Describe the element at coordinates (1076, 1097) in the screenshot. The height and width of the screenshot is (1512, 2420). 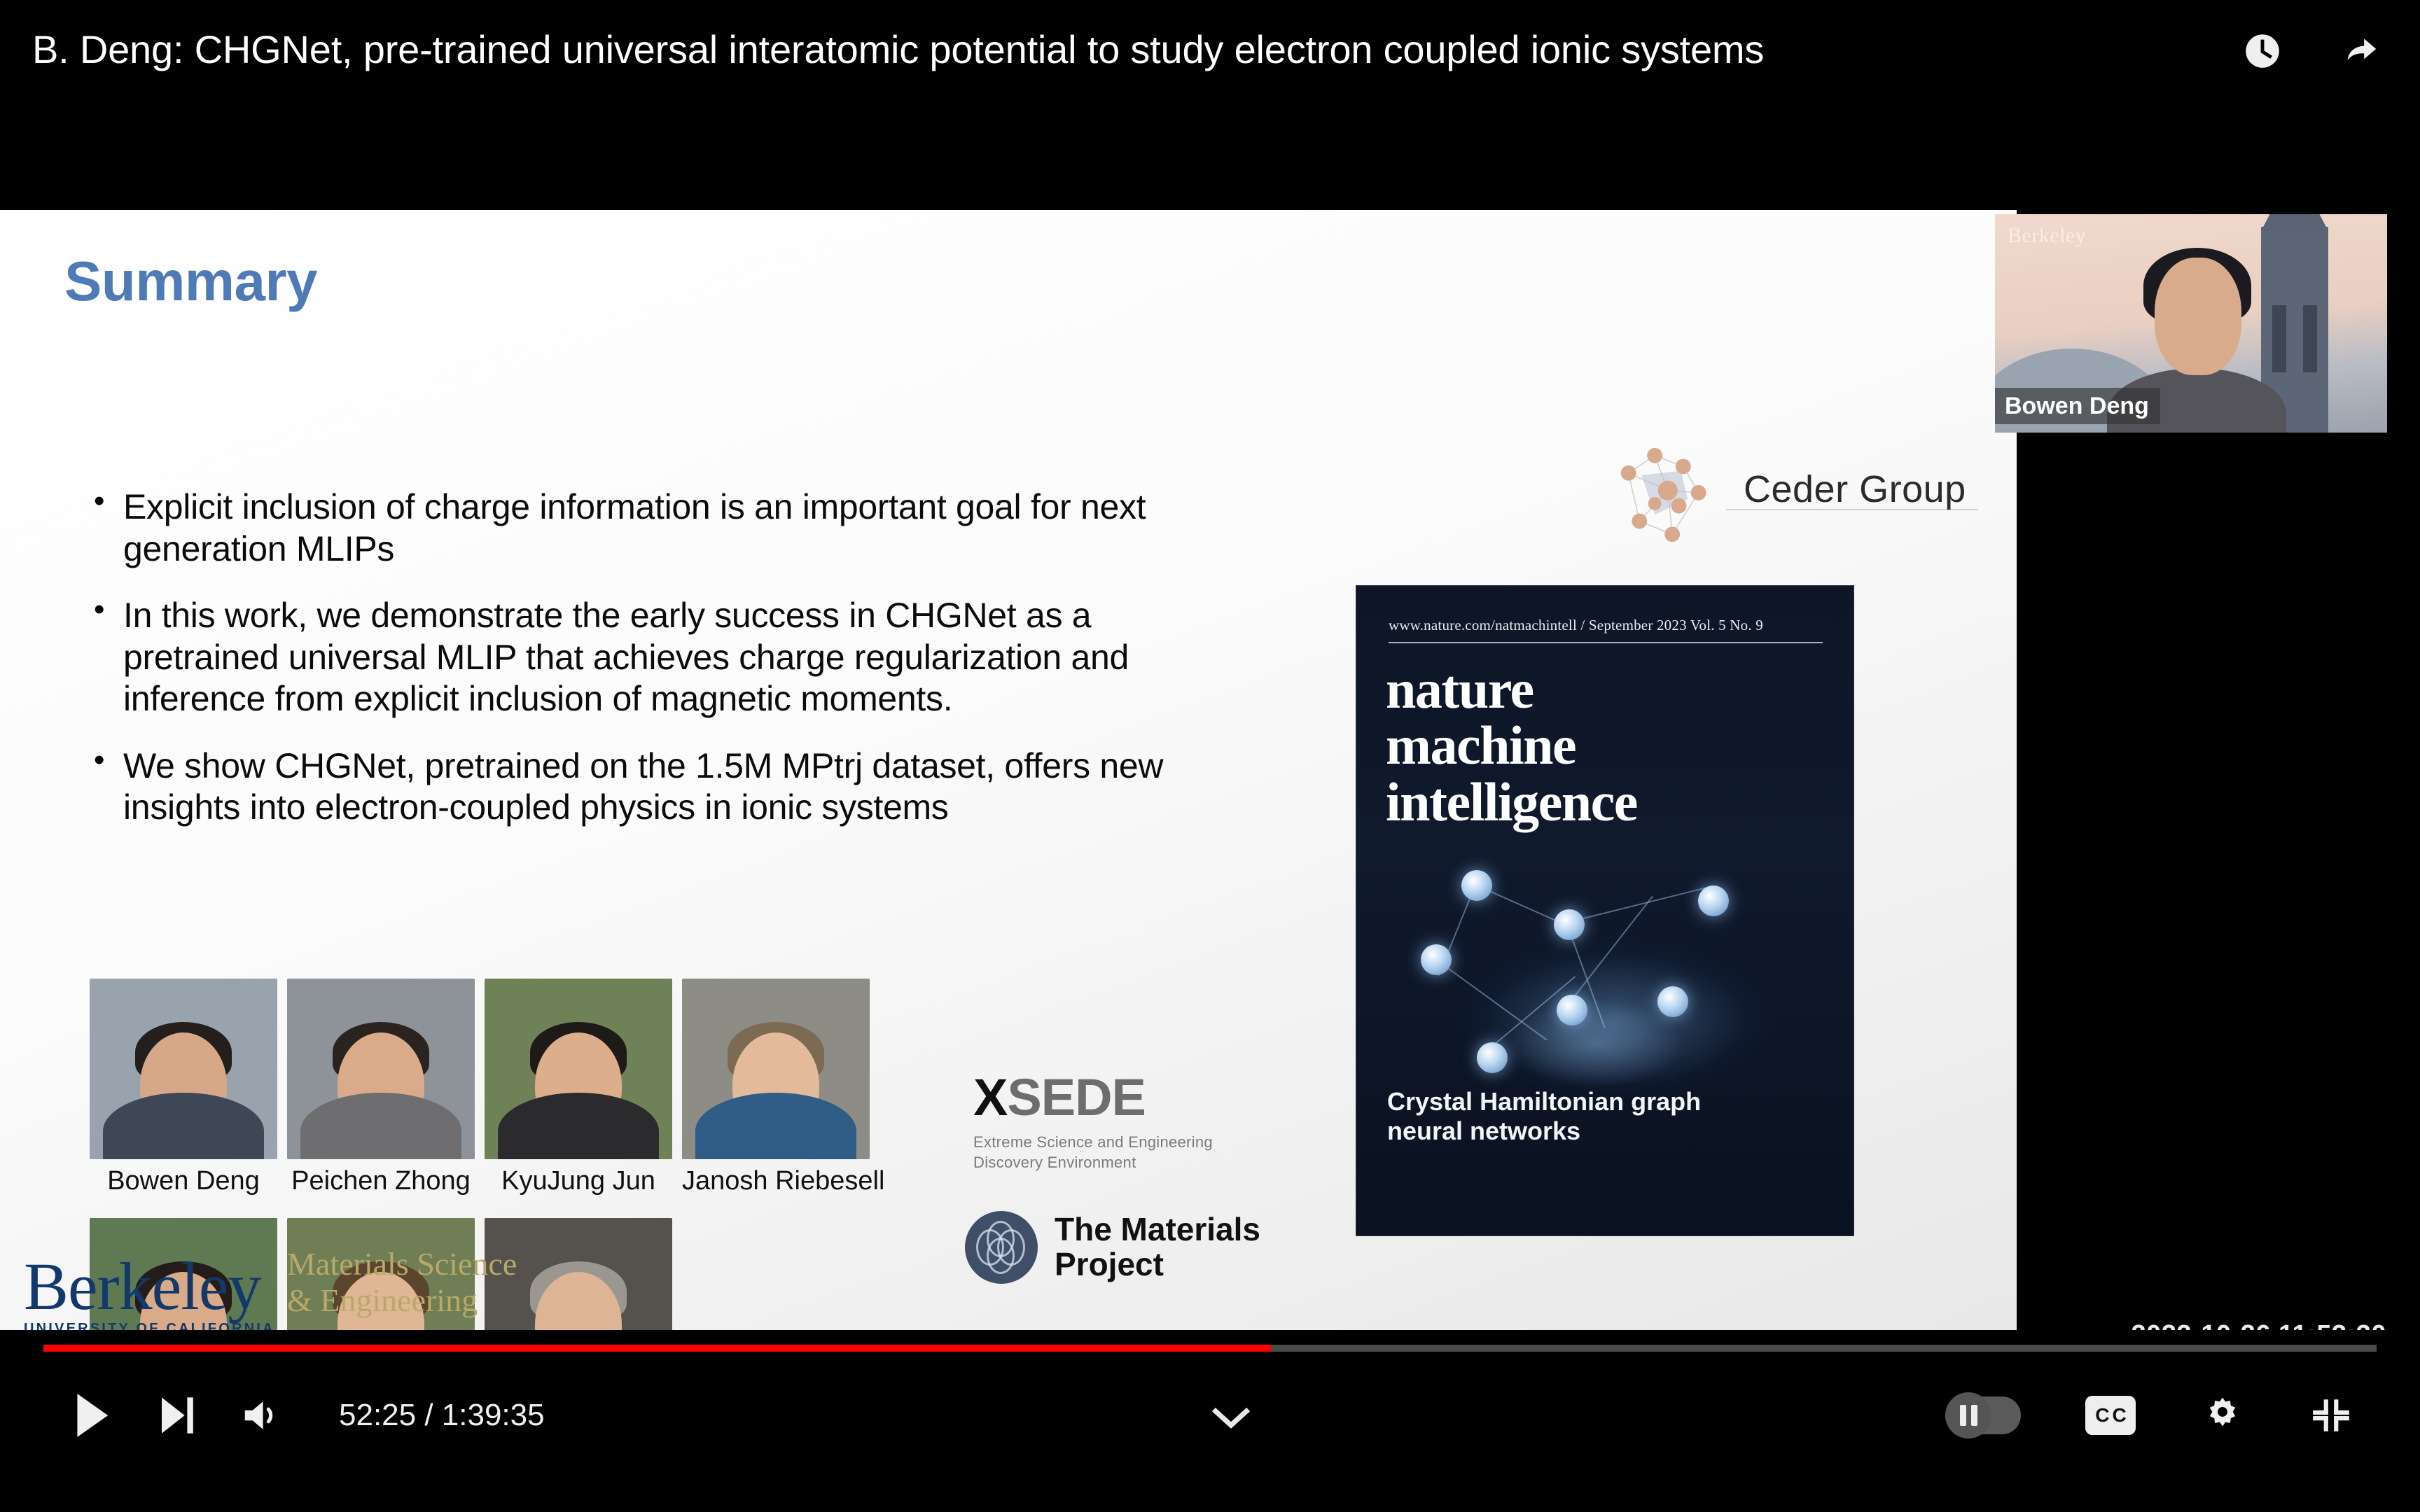
I see `xsede-rest: SEDE` at that location.